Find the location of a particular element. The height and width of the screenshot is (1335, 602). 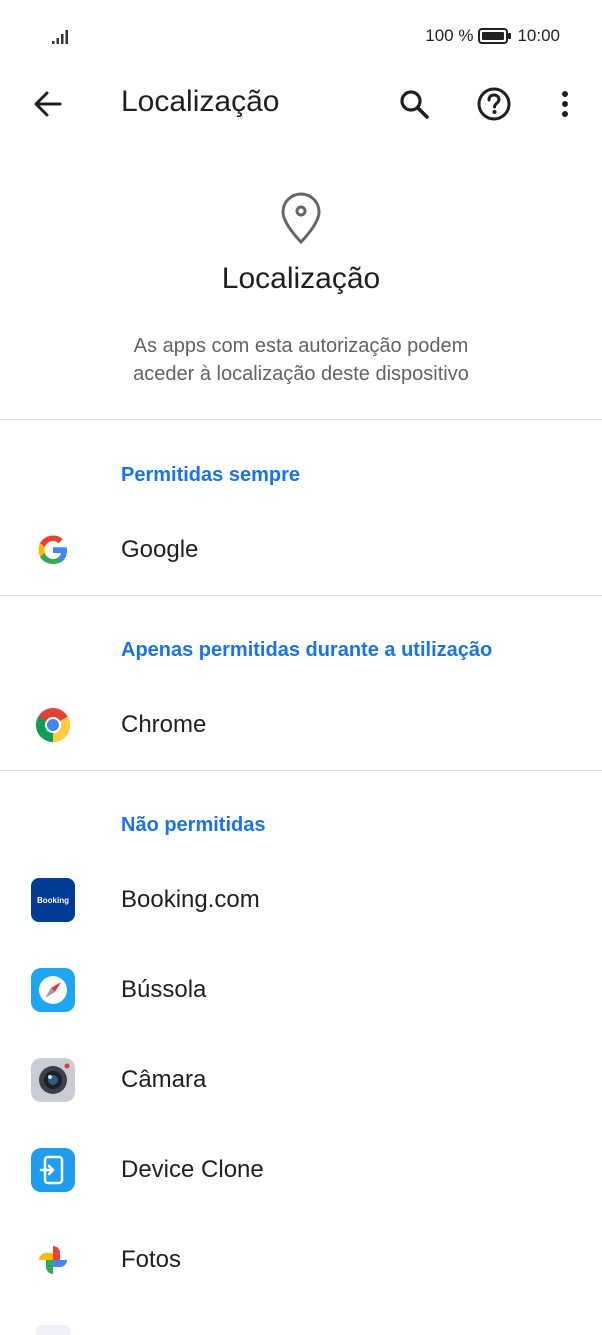

svg-text: Booking is located at coordinates (53, 900).